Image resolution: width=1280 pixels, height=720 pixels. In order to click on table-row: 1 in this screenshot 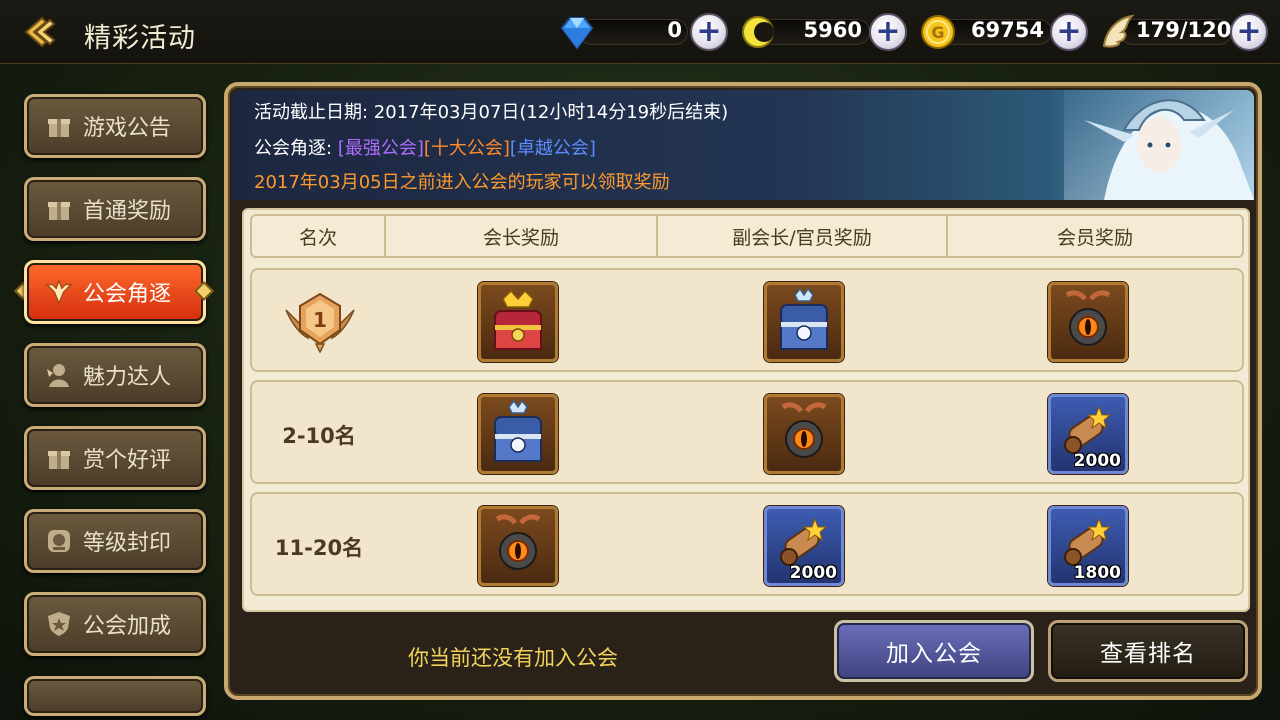, I will do `click(747, 320)`.